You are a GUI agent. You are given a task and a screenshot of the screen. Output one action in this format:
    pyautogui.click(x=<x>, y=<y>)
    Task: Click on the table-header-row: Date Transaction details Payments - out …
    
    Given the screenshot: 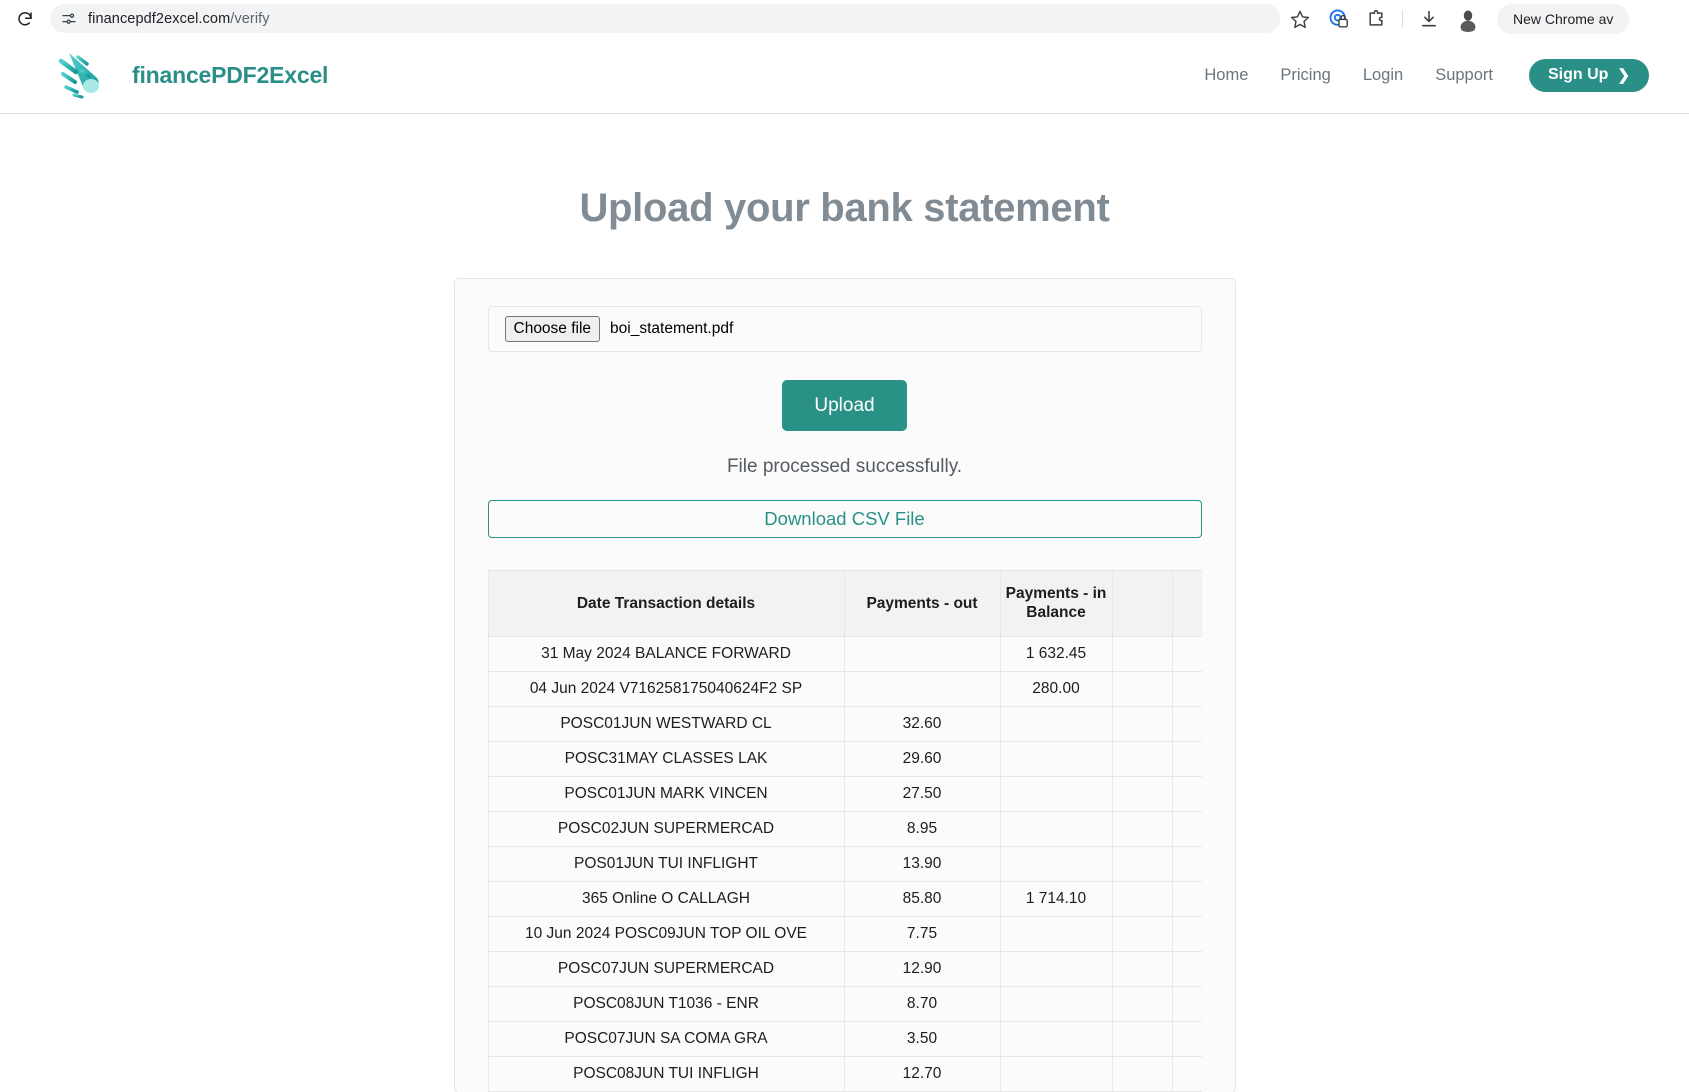 What is the action you would take?
    pyautogui.click(x=844, y=603)
    